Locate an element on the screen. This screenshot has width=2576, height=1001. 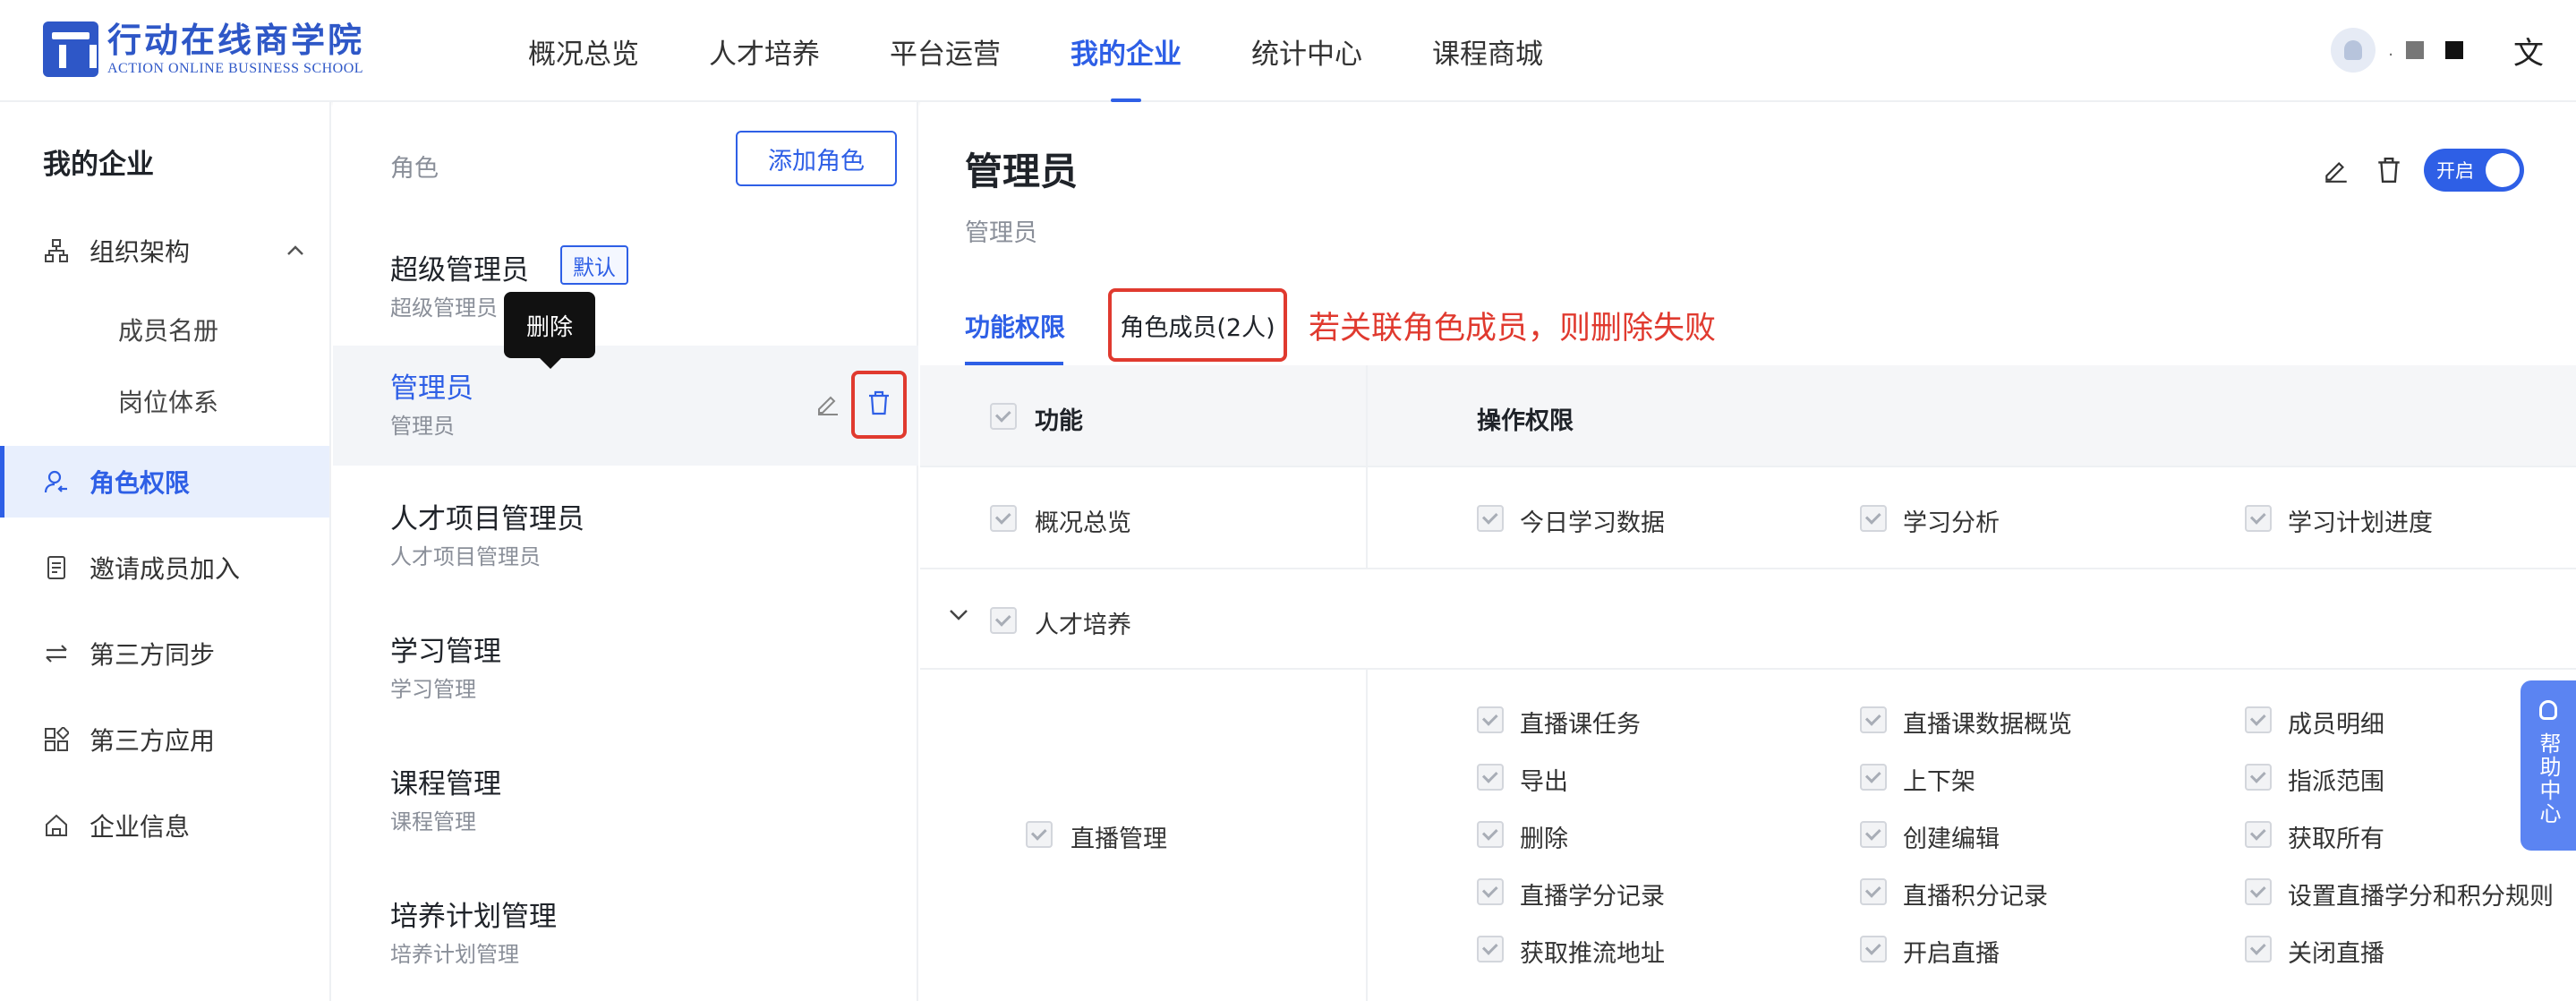
logo-mark-icon is located at coordinates (70, 49).